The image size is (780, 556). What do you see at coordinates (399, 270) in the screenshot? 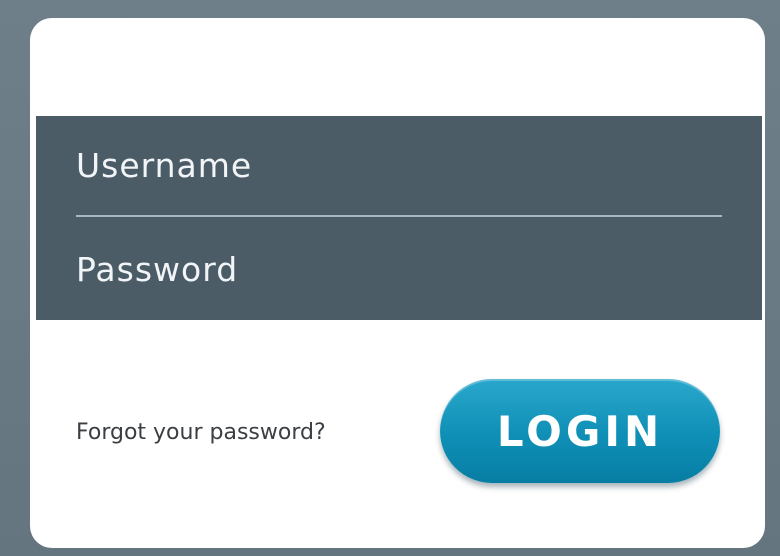
I see `password-field: Password` at bounding box center [399, 270].